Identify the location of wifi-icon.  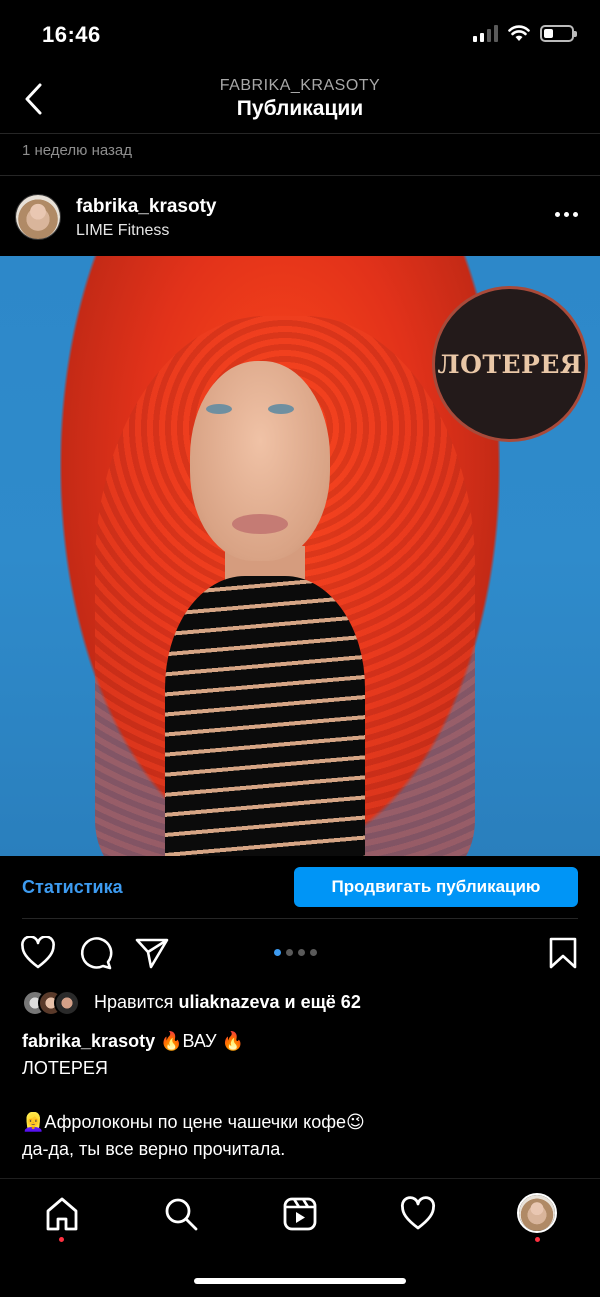
(519, 32).